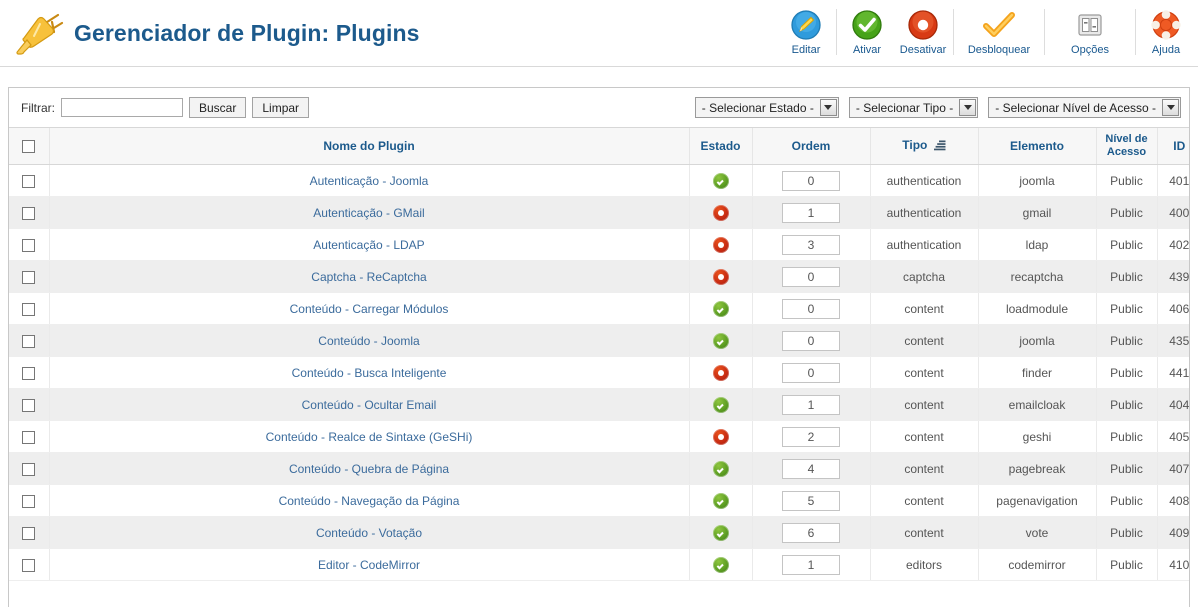 The image size is (1198, 608). I want to click on column-header-state: Estado, so click(720, 146).